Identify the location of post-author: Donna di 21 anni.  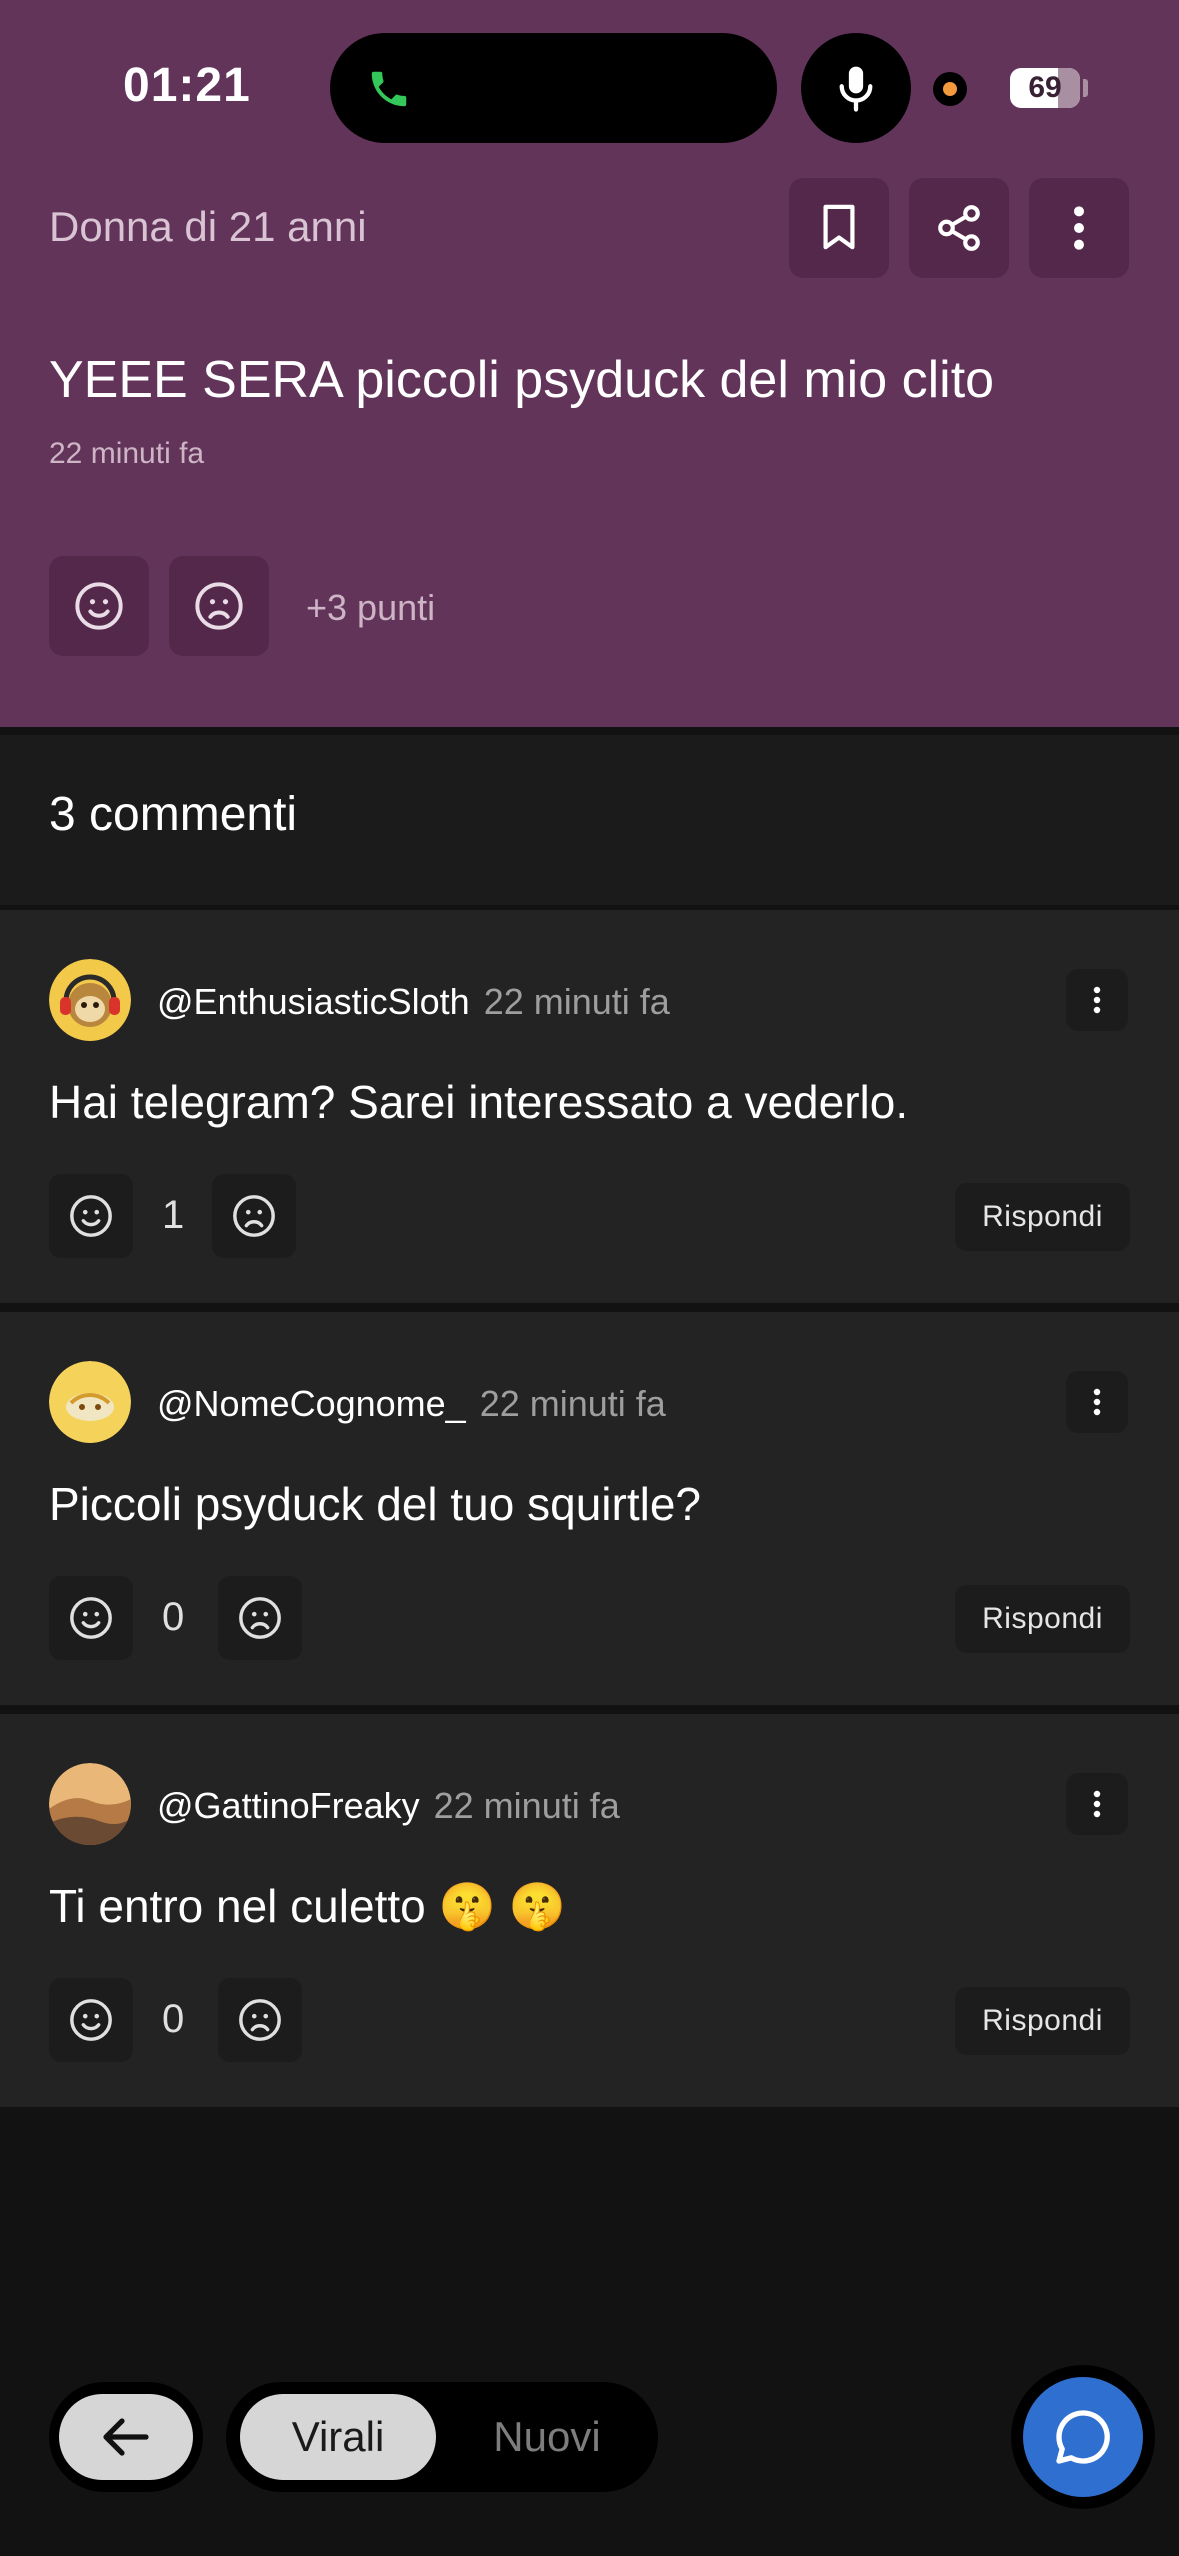
(208, 226).